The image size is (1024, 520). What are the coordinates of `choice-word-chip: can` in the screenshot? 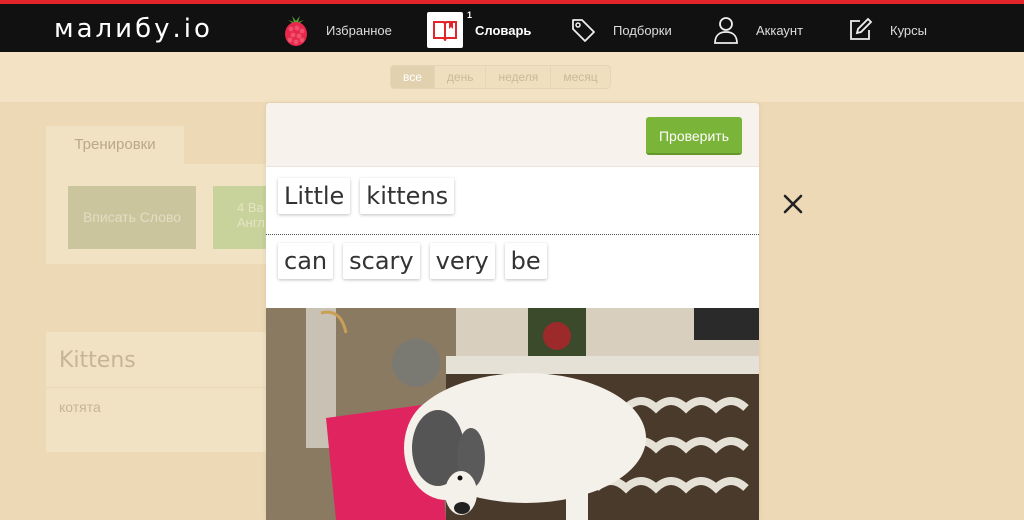 It's located at (306, 261).